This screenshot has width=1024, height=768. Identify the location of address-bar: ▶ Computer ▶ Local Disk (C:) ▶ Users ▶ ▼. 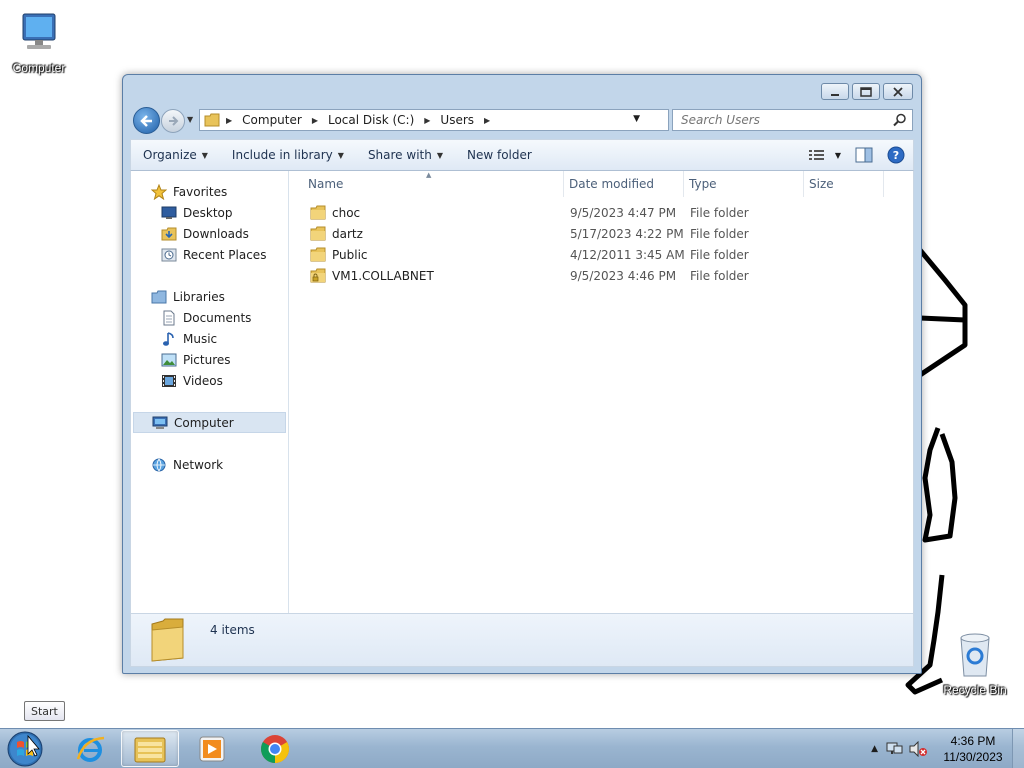
(434, 120).